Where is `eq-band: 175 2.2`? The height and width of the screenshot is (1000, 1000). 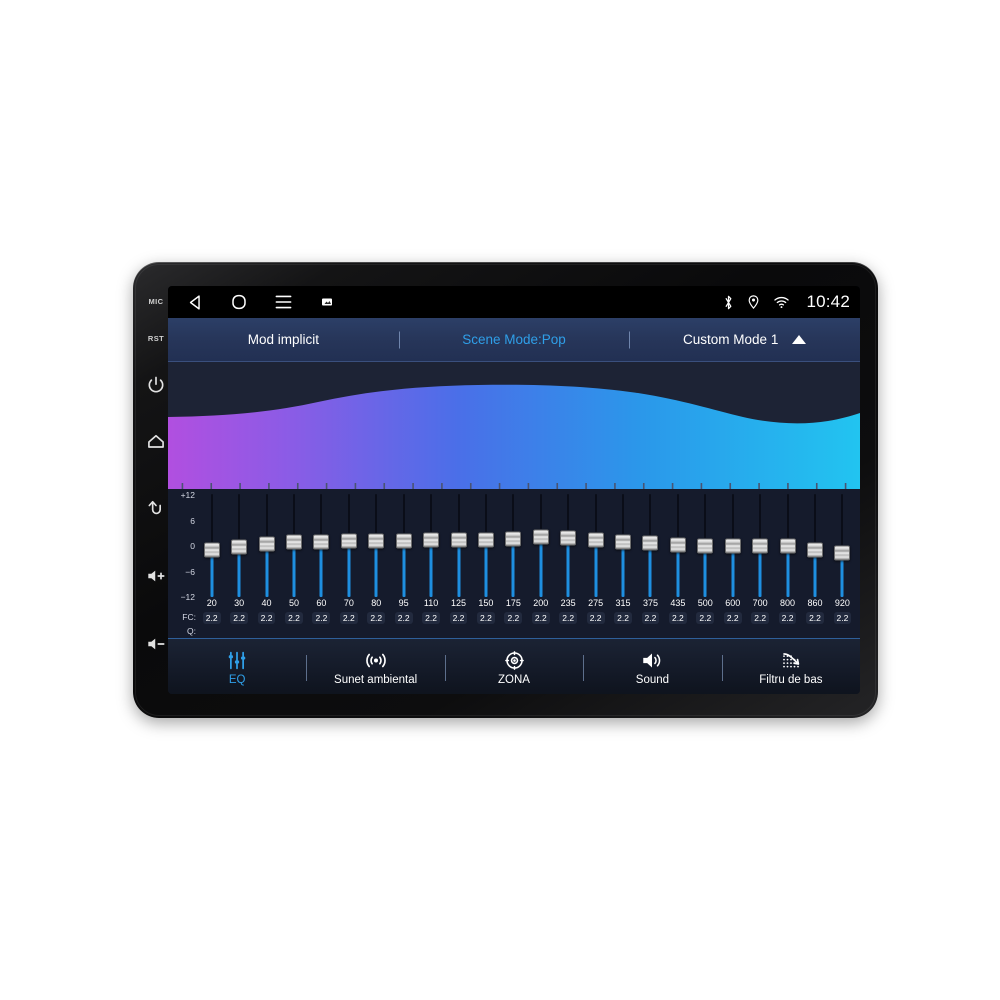
eq-band: 175 2.2 is located at coordinates (513, 563).